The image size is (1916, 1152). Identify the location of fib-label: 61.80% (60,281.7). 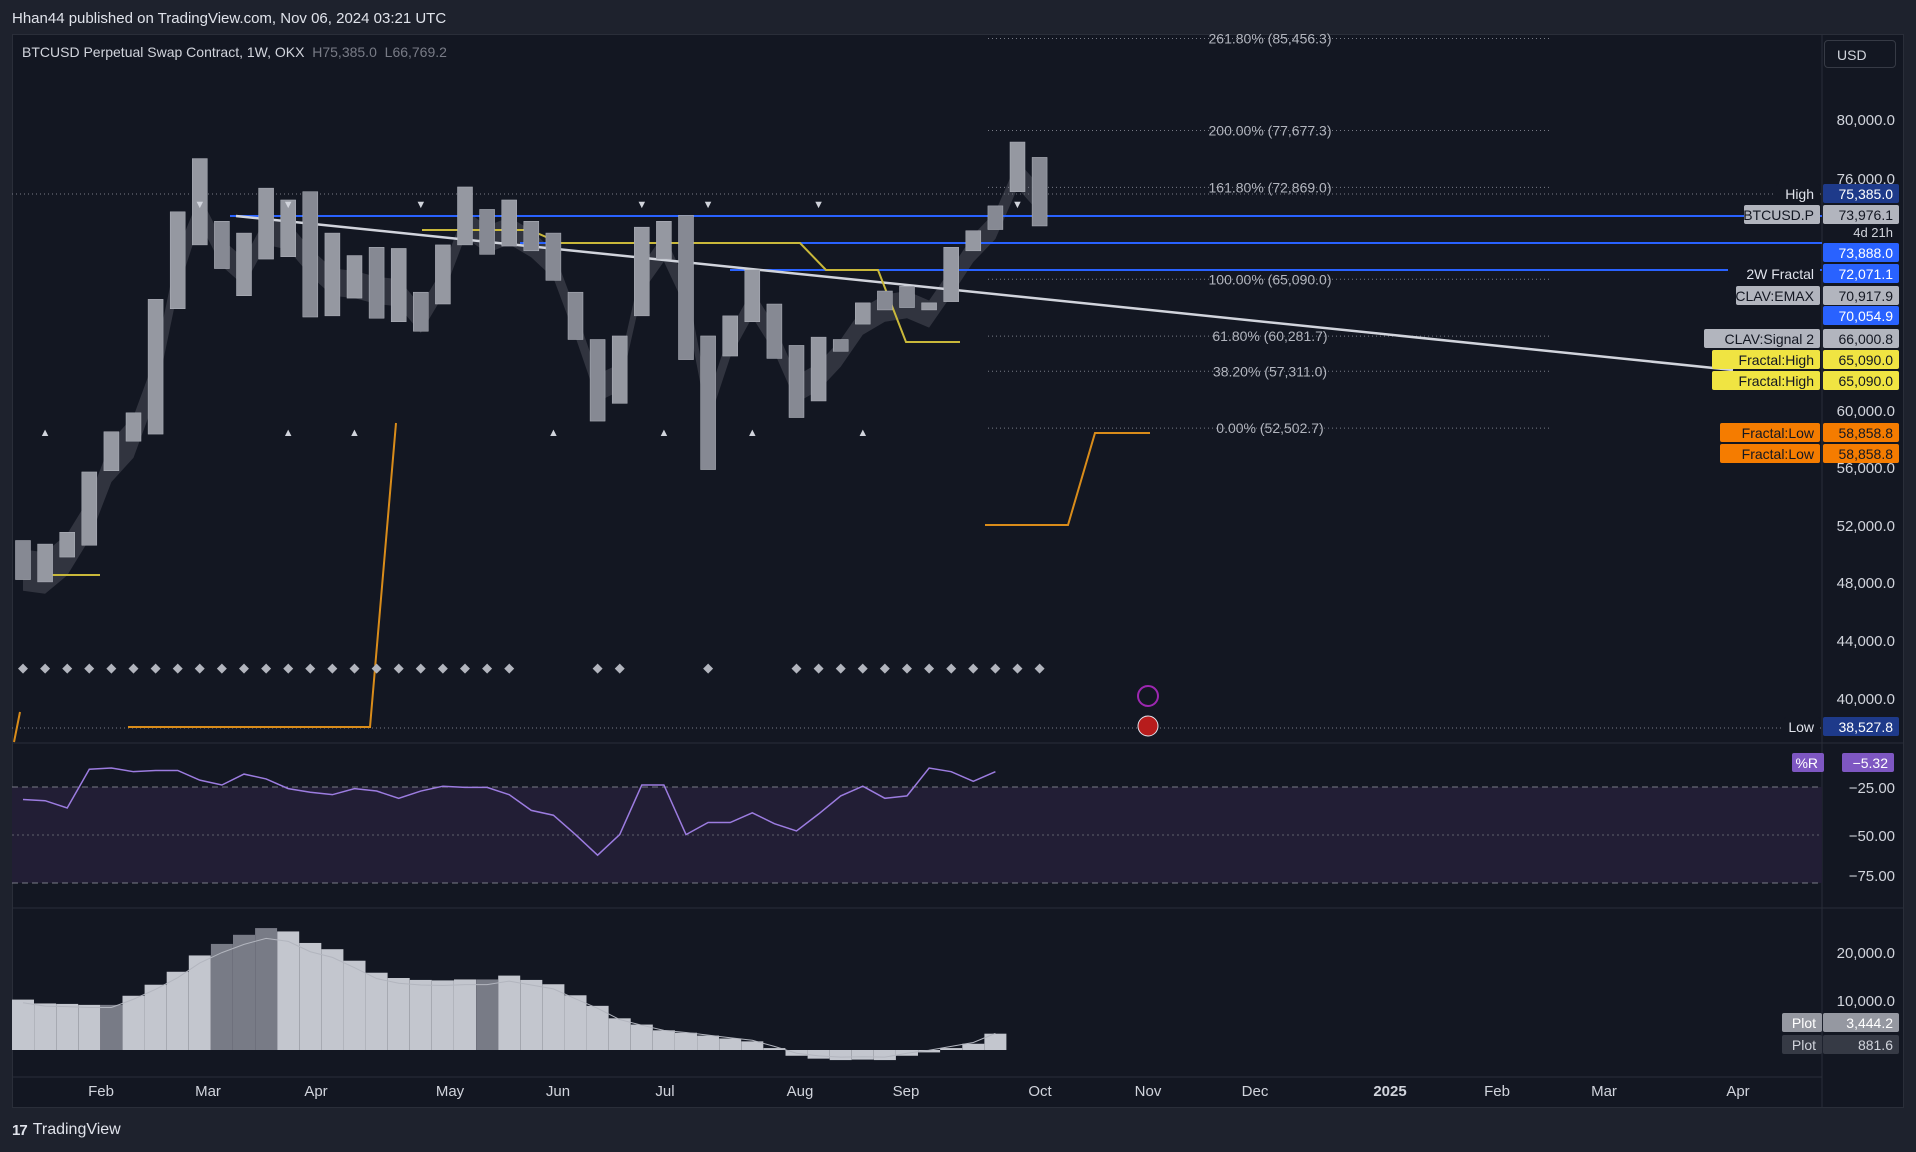
(1269, 336).